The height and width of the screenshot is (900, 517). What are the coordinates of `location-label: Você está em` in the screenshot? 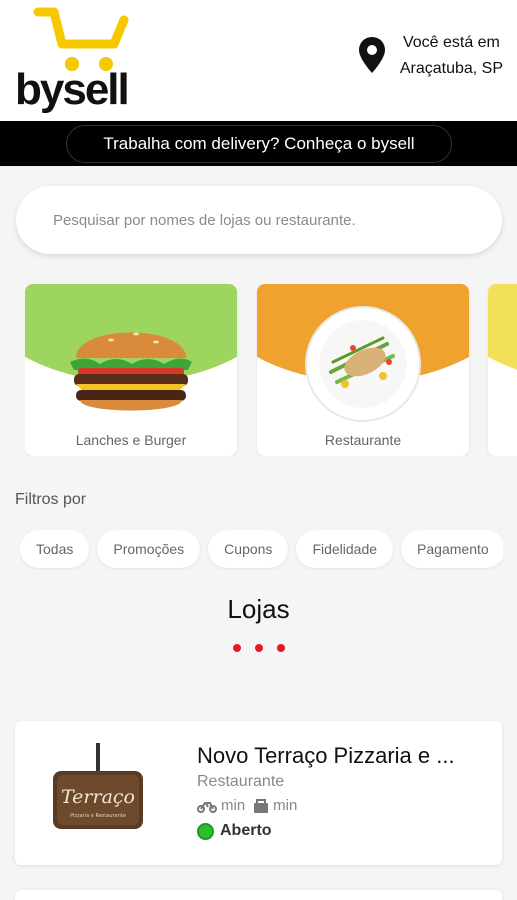 It's located at (451, 42).